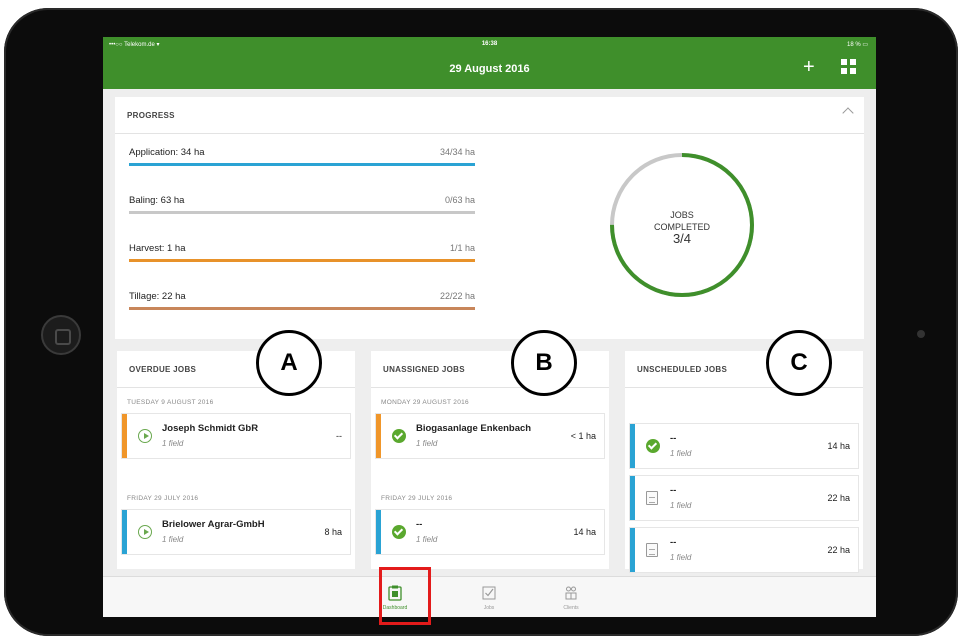 This screenshot has width=960, height=644. I want to click on tab-jobs: Jobs, so click(489, 597).